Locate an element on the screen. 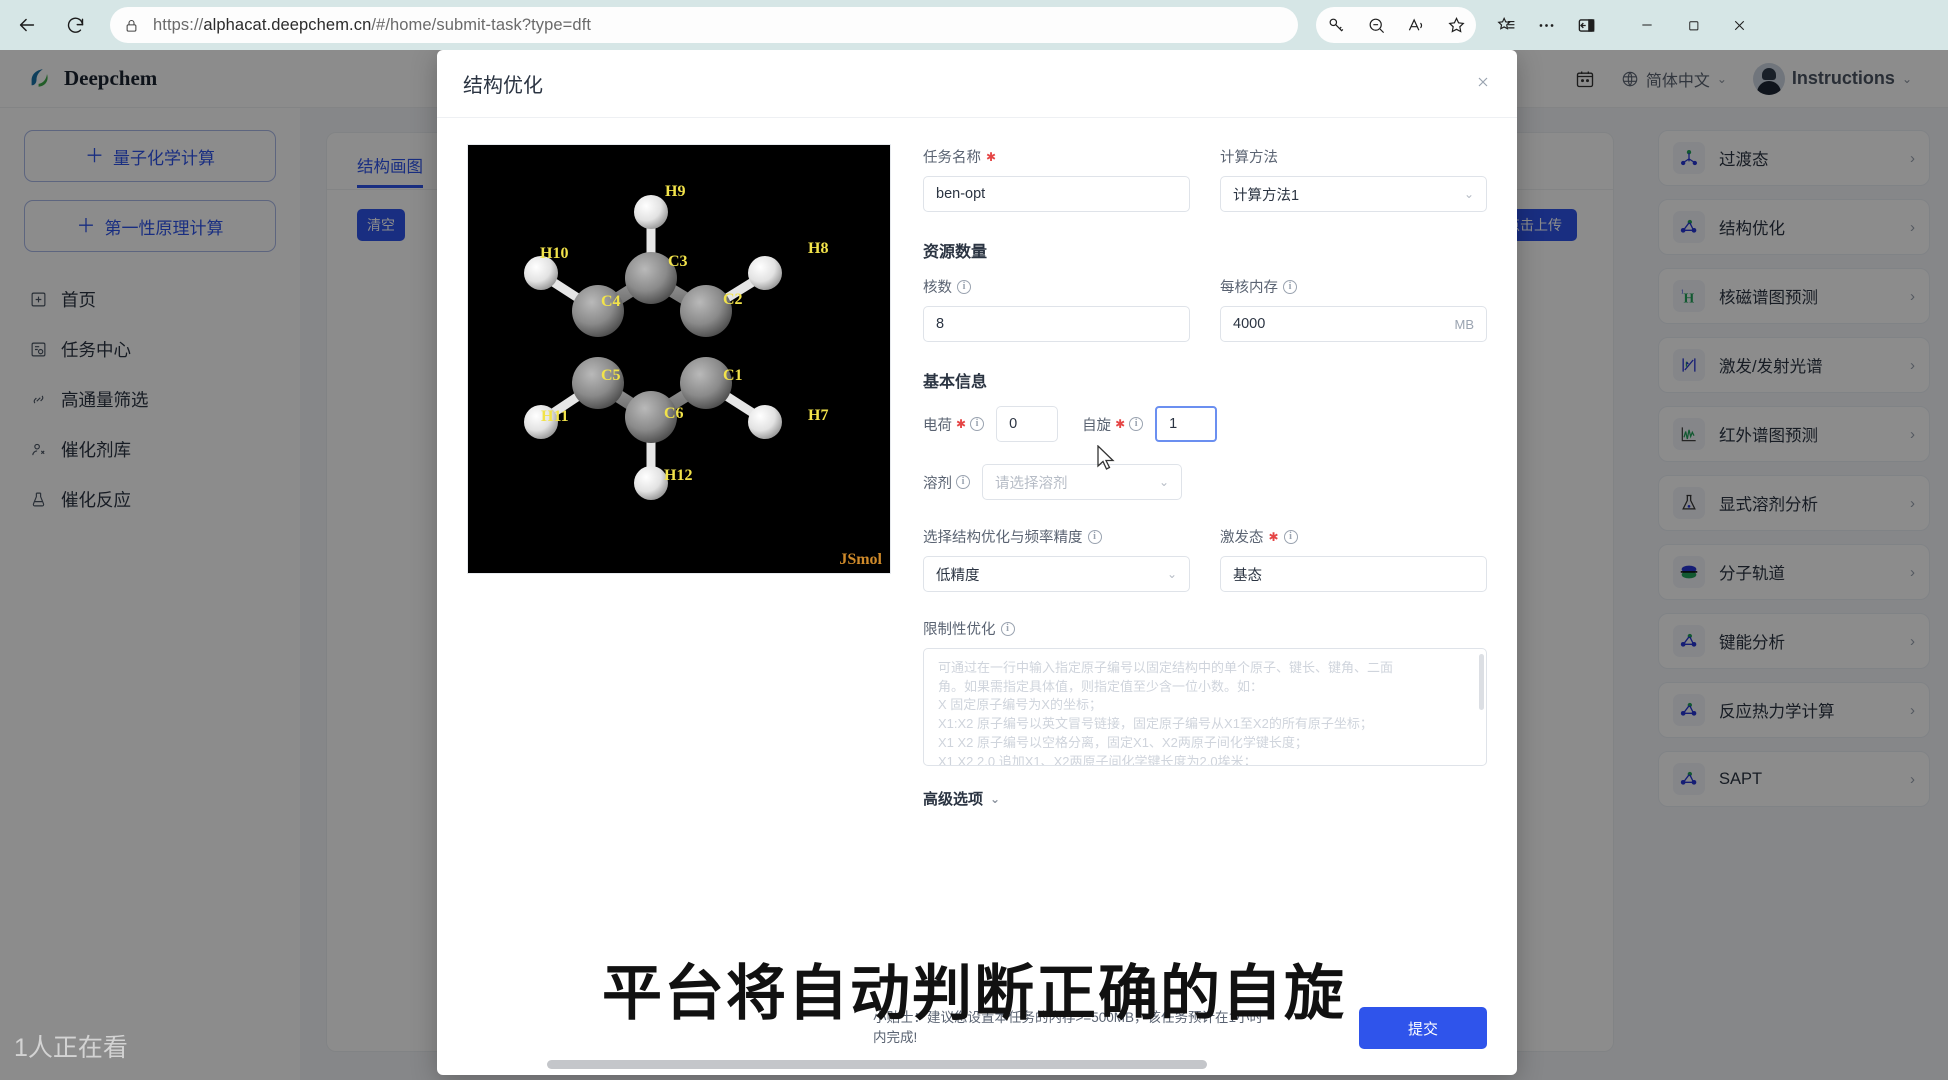  excited-label: 激发态 ✱ i is located at coordinates (1353, 536).